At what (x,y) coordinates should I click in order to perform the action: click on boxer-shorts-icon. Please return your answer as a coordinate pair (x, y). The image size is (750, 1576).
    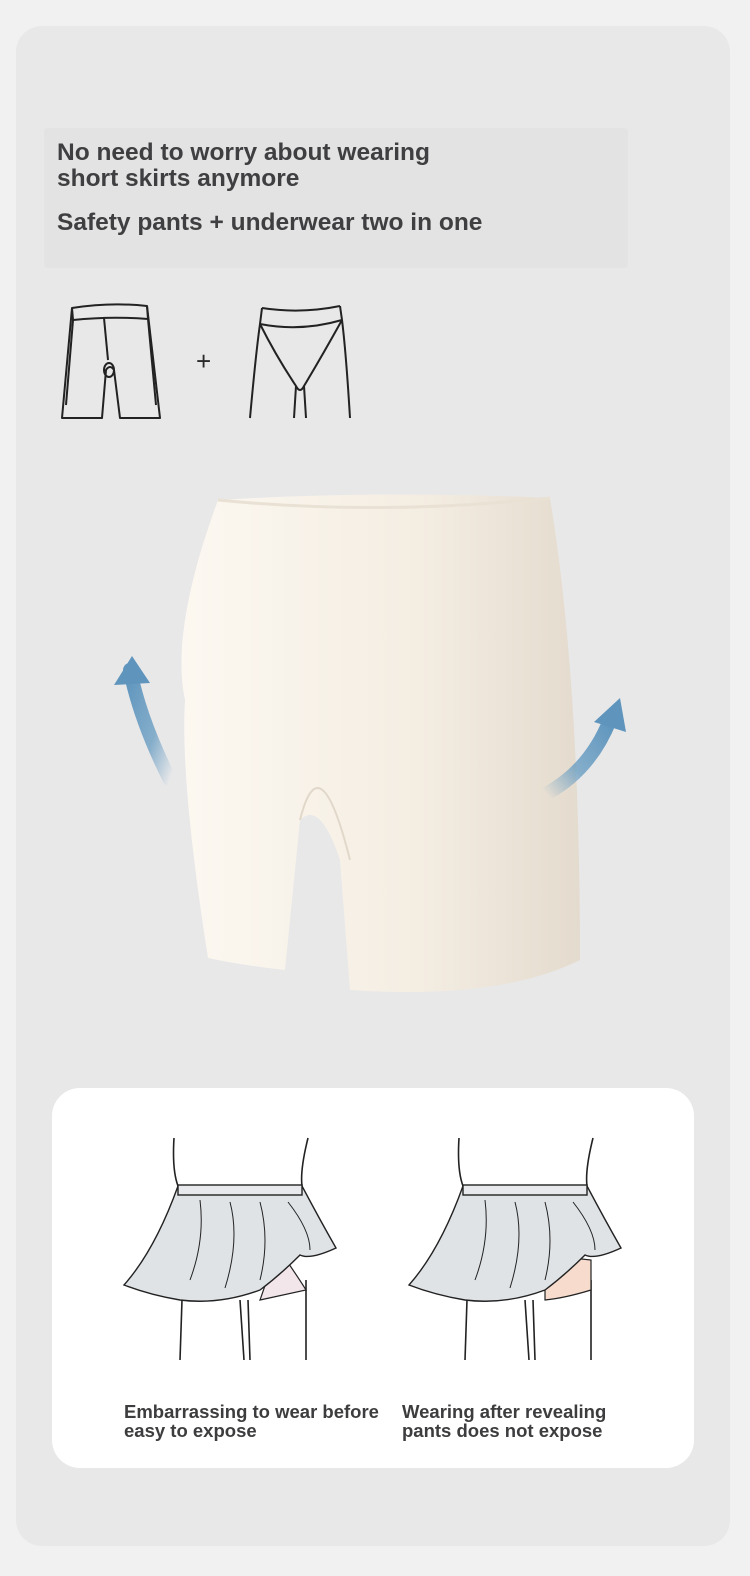
    Looking at the image, I should click on (111, 364).